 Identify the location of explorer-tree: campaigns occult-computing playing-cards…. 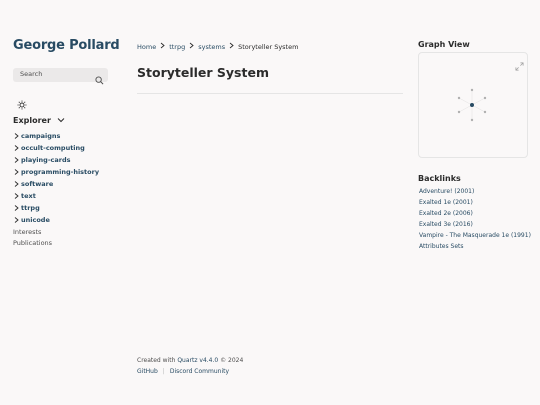
(56, 189).